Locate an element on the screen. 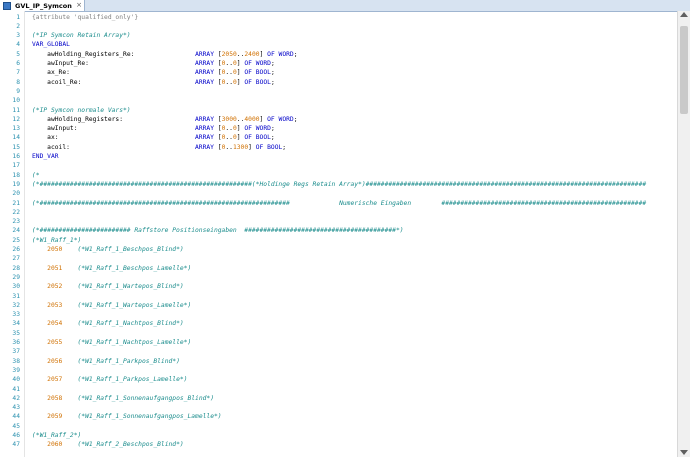 Image resolution: width=690 pixels, height=457 pixels. code-line: 33 is located at coordinates (339, 314).